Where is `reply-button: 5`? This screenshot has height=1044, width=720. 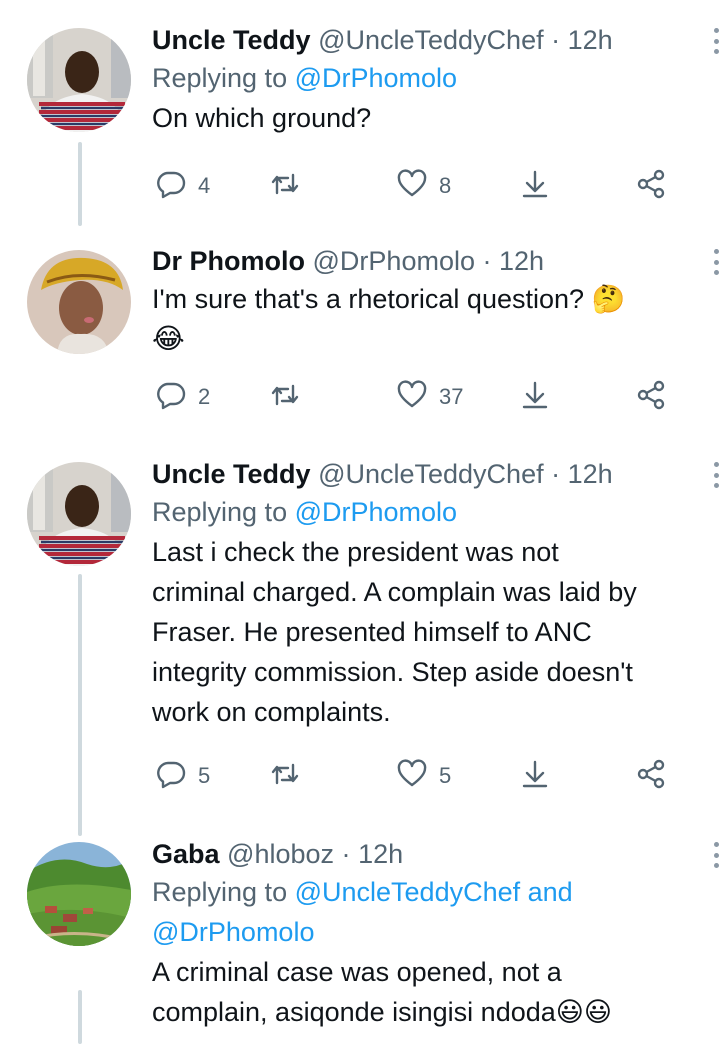 reply-button: 5 is located at coordinates (183, 776).